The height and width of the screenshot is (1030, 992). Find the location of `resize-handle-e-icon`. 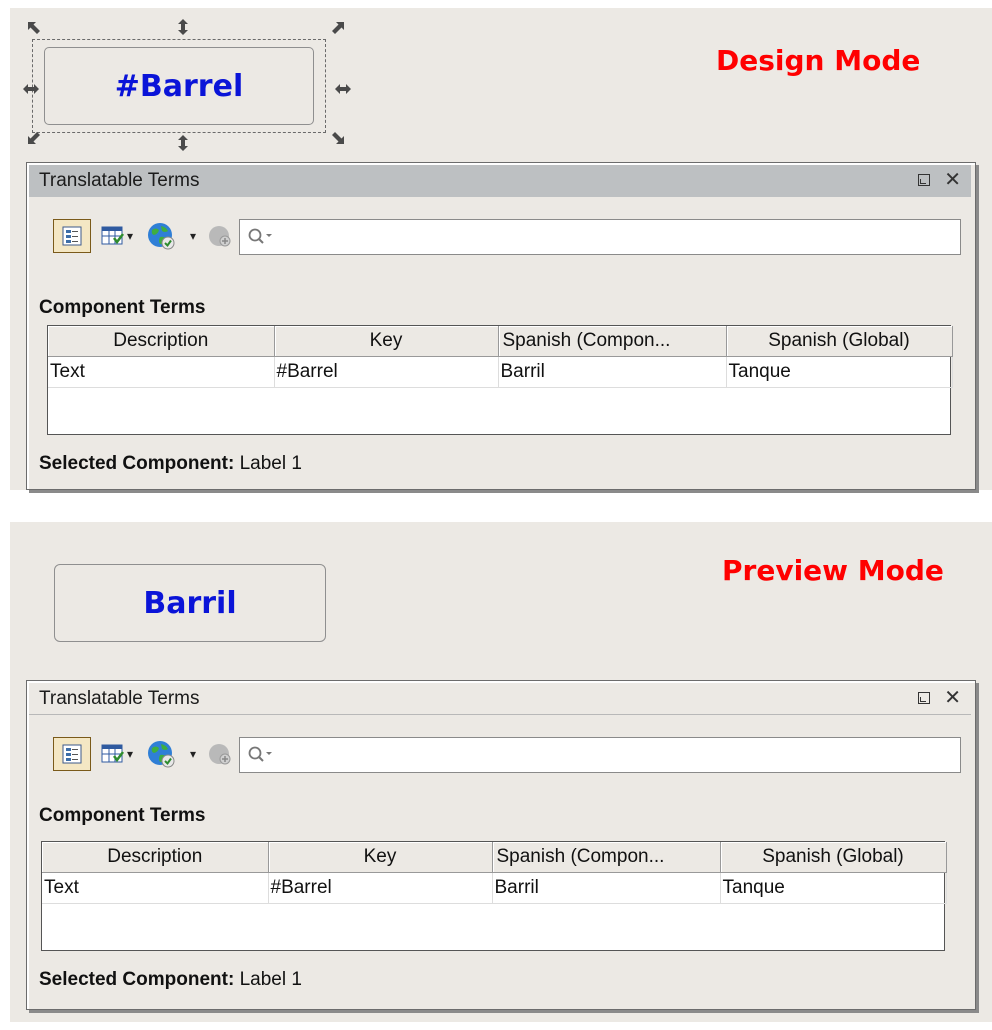

resize-handle-e-icon is located at coordinates (343, 89).